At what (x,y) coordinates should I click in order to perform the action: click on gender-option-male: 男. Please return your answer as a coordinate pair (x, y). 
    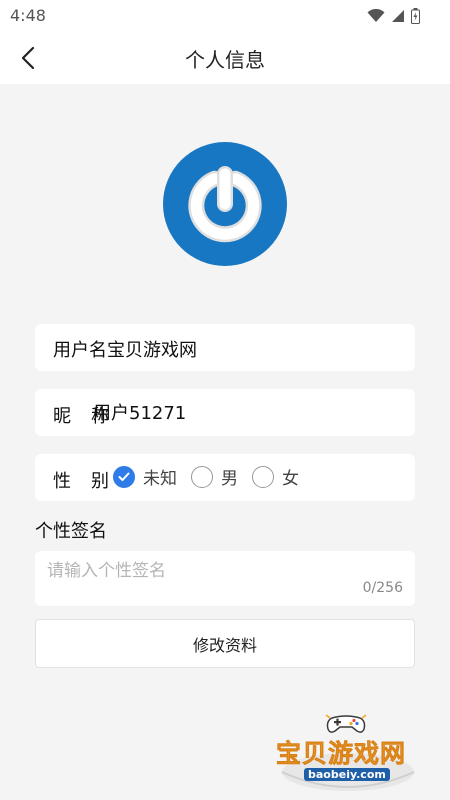
    Looking at the image, I should click on (214, 476).